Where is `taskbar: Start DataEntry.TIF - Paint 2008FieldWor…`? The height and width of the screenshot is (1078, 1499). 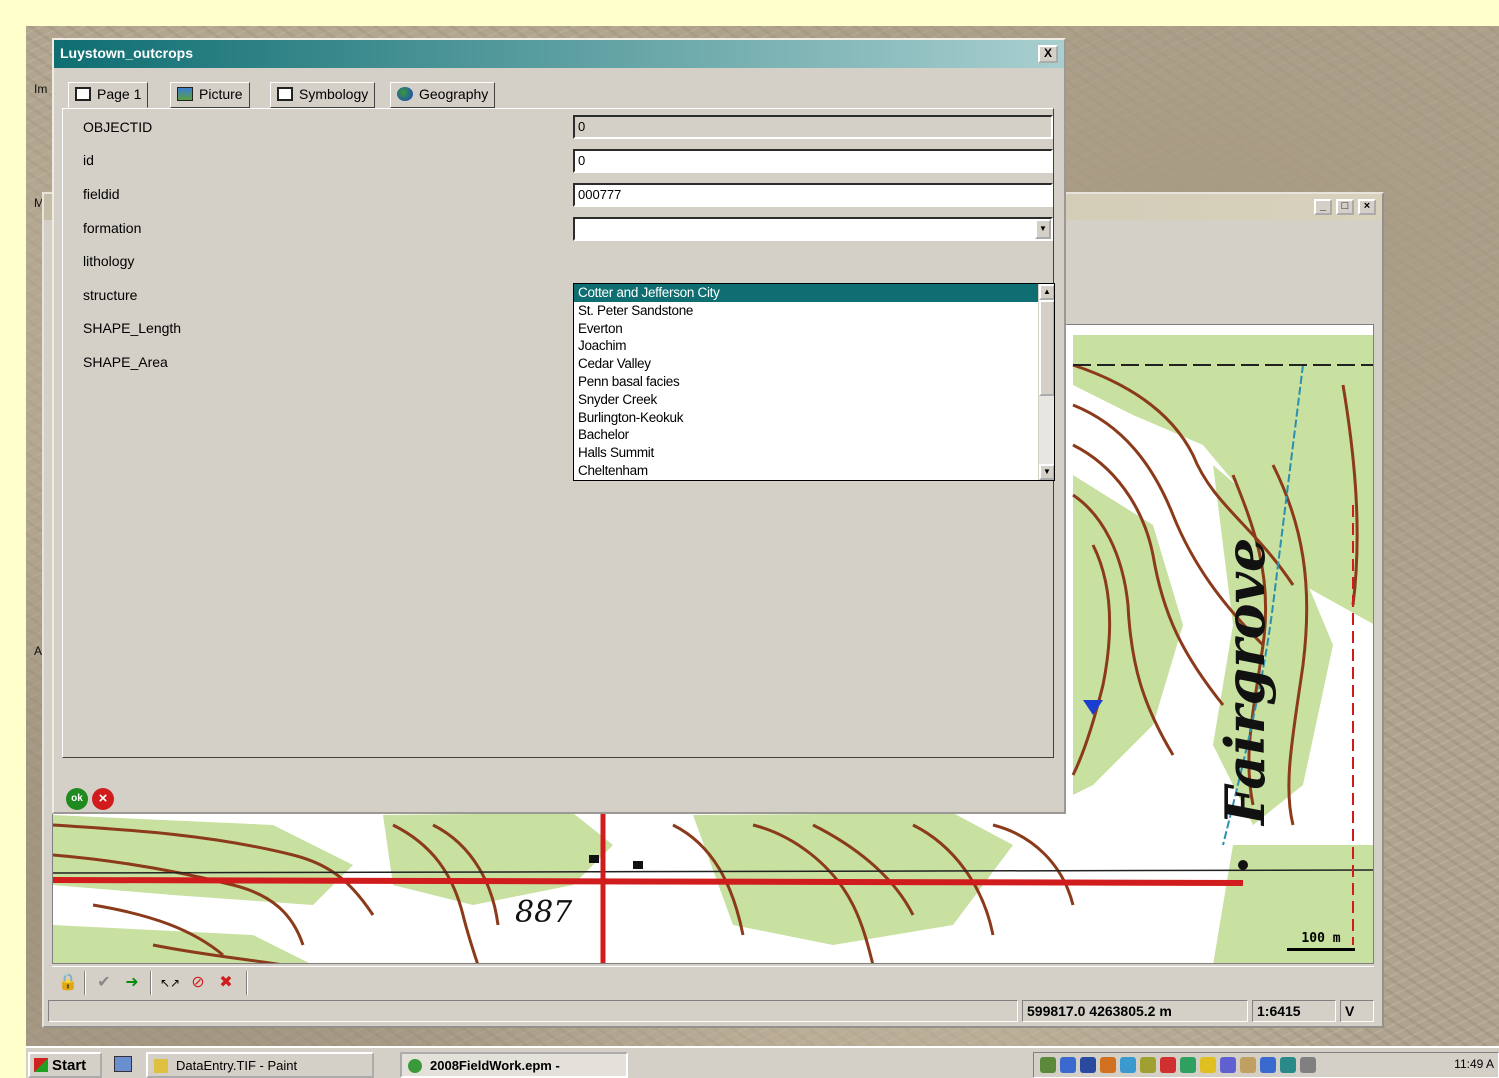 taskbar: Start DataEntry.TIF - Paint 2008FieldWor… is located at coordinates (762, 1062).